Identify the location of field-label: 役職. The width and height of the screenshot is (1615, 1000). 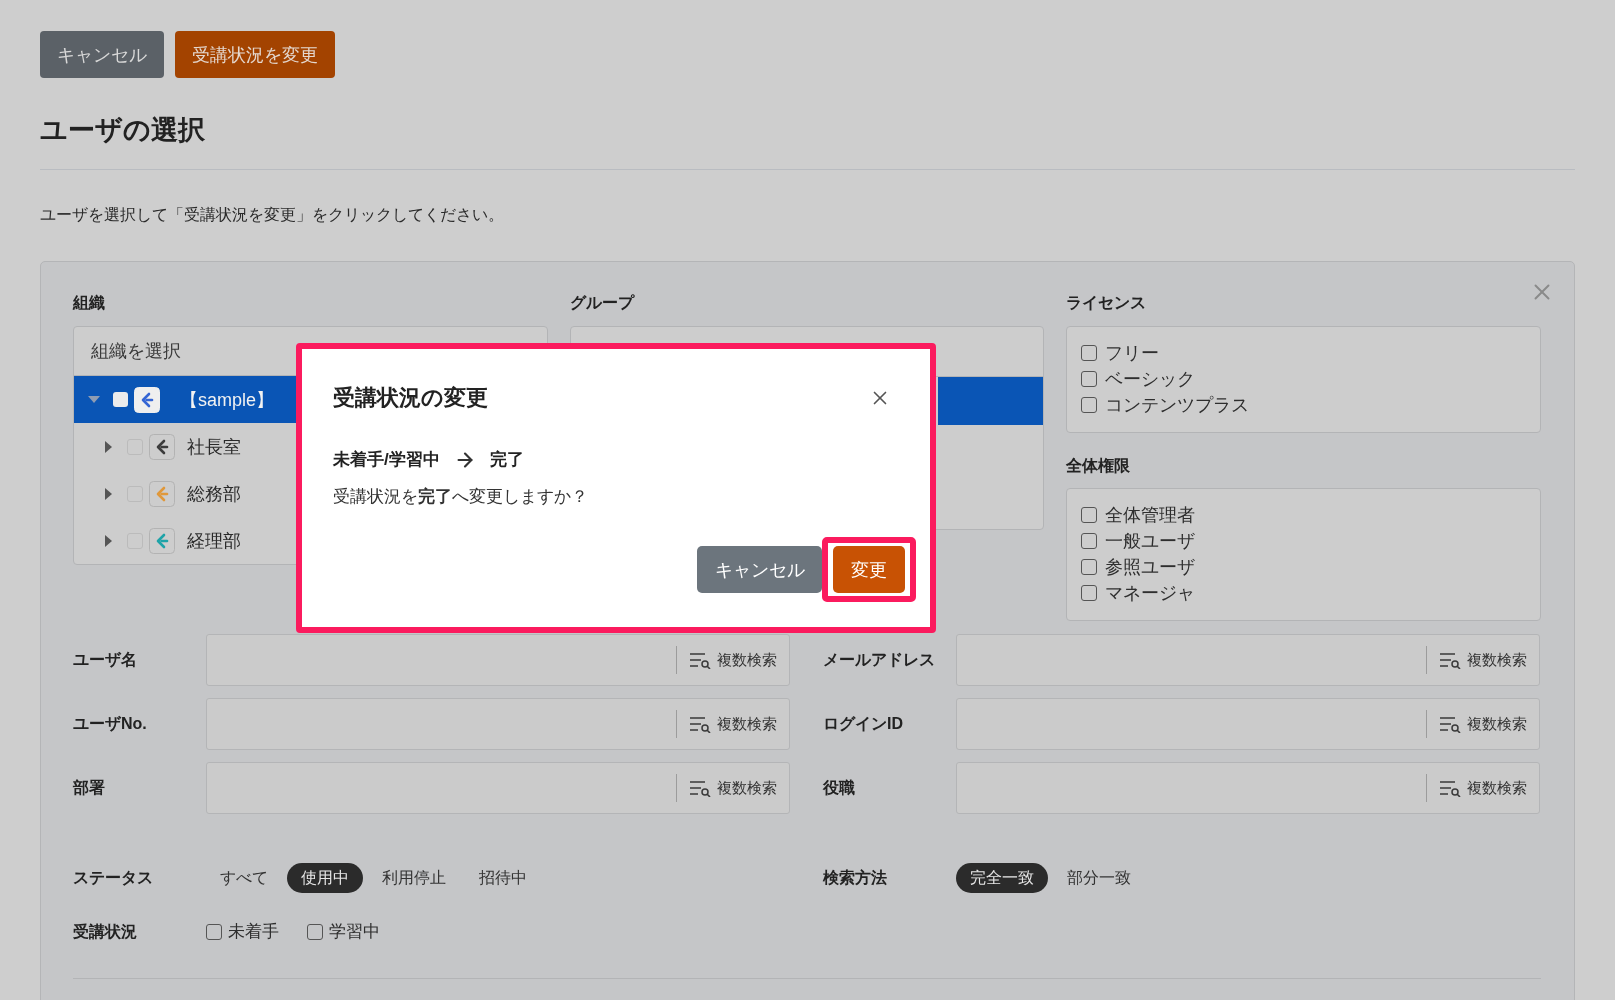
(839, 788).